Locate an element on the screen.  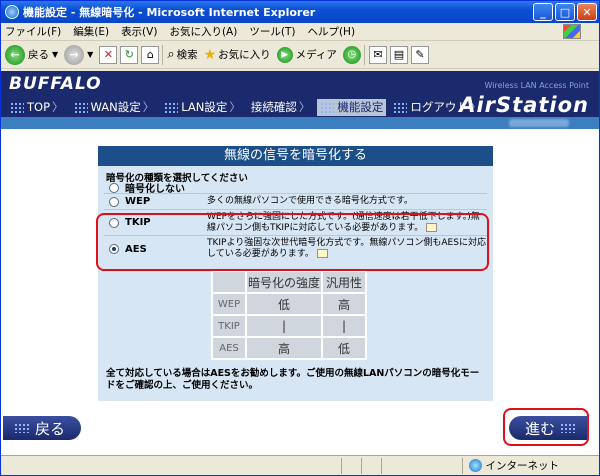
header-strip is located at coordinates (300, 123).